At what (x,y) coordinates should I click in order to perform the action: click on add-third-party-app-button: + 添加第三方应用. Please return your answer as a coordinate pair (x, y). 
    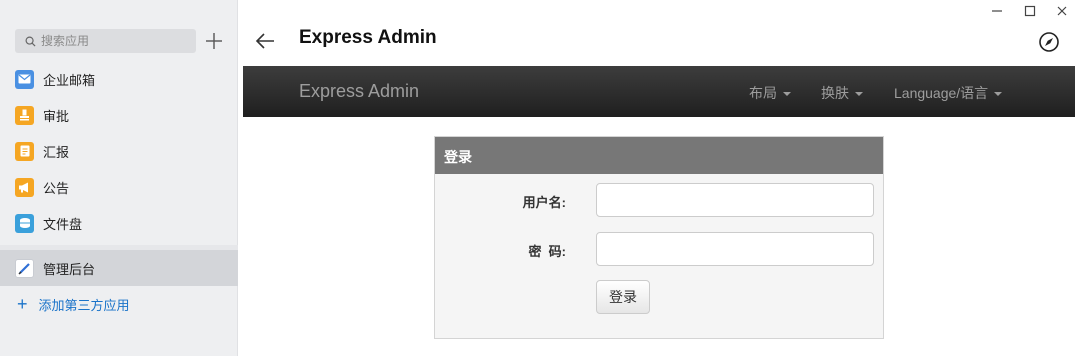
    Looking at the image, I should click on (119, 304).